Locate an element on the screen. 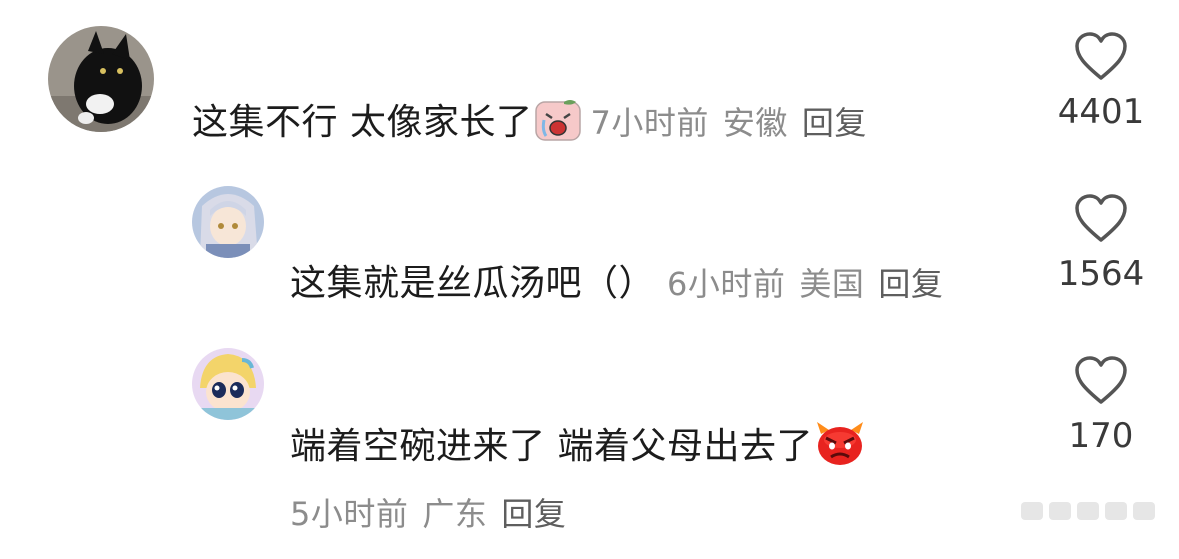 The height and width of the screenshot is (559, 1179). comment-location: 美国 is located at coordinates (832, 284).